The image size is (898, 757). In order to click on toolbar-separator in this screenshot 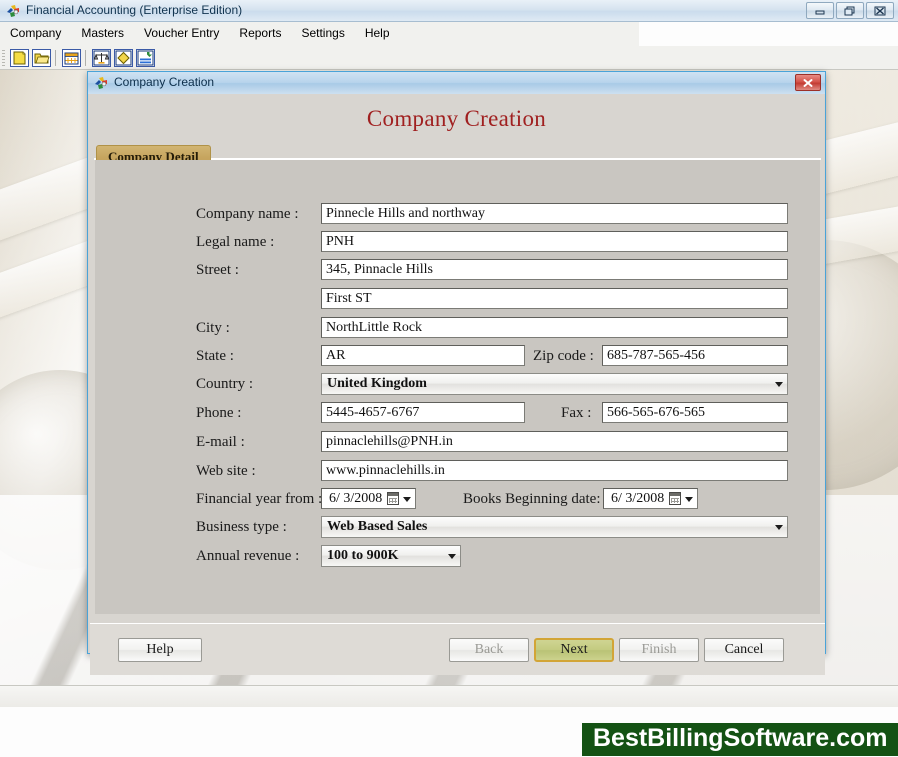, I will do `click(55, 58)`.